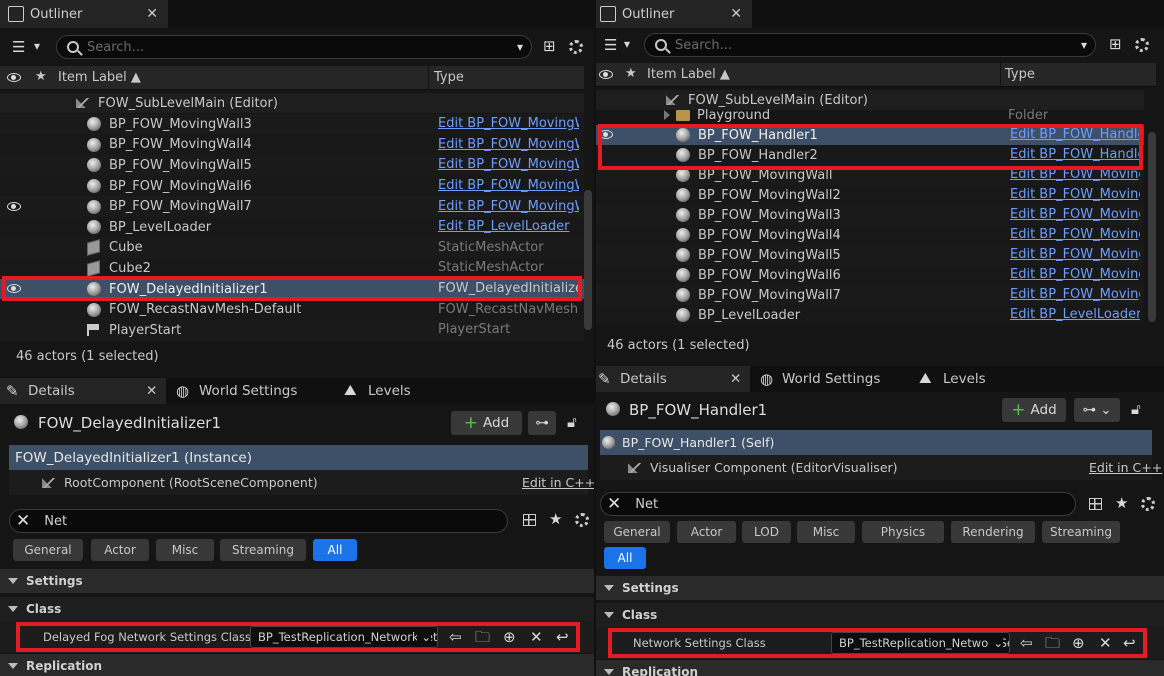 The height and width of the screenshot is (676, 1164). Describe the element at coordinates (766, 532) in the screenshot. I see `filter-lod: LOD` at that location.